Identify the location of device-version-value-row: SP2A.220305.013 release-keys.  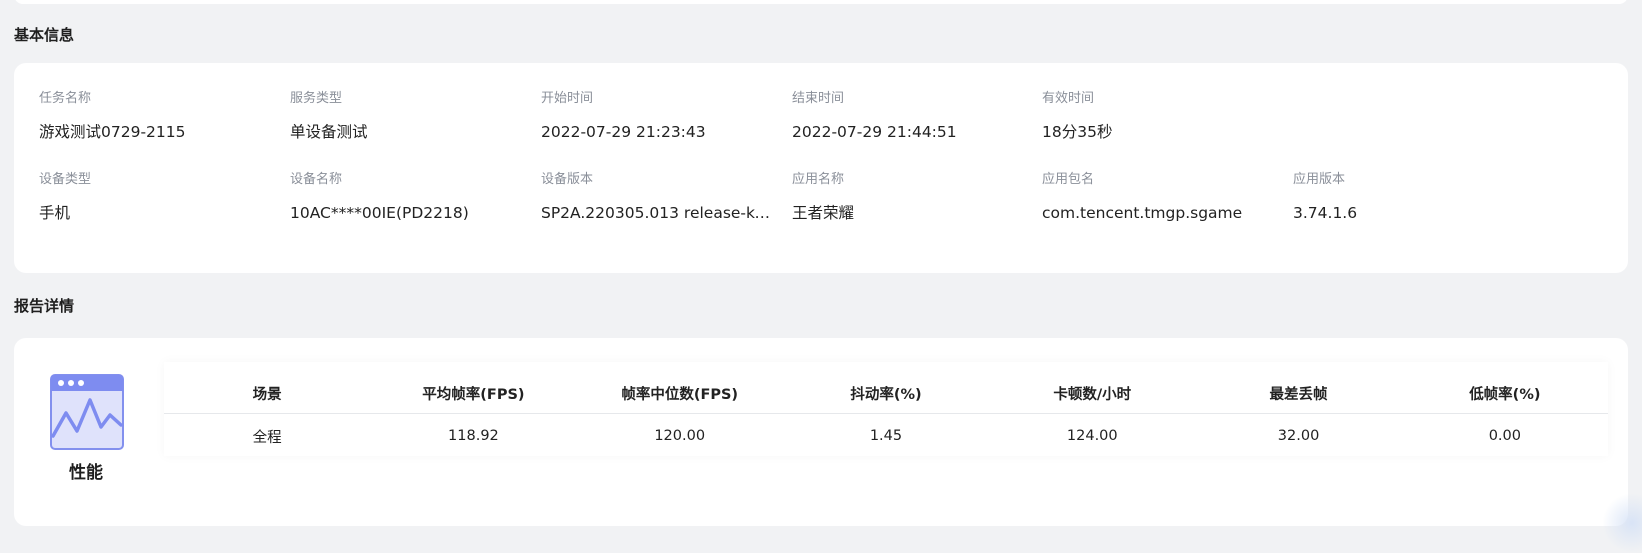
(658, 213).